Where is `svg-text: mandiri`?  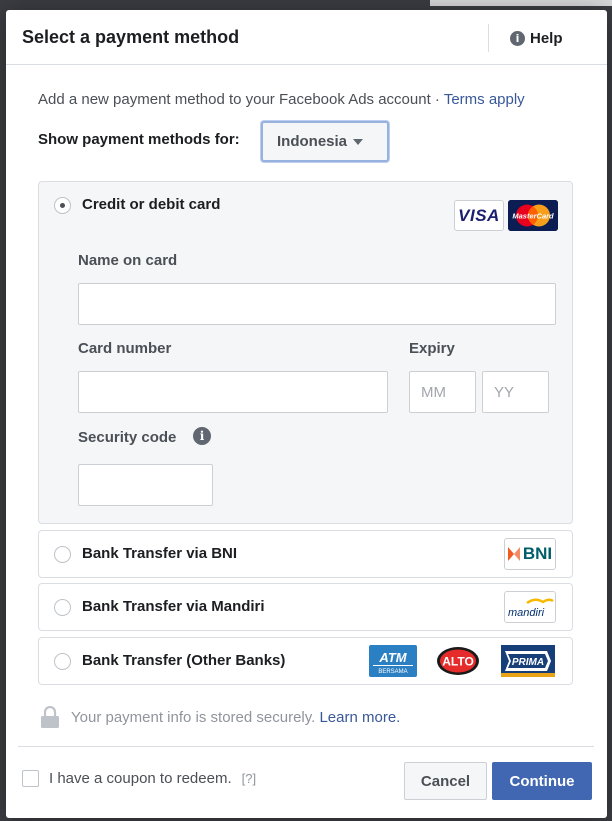
svg-text: mandiri is located at coordinates (526, 613).